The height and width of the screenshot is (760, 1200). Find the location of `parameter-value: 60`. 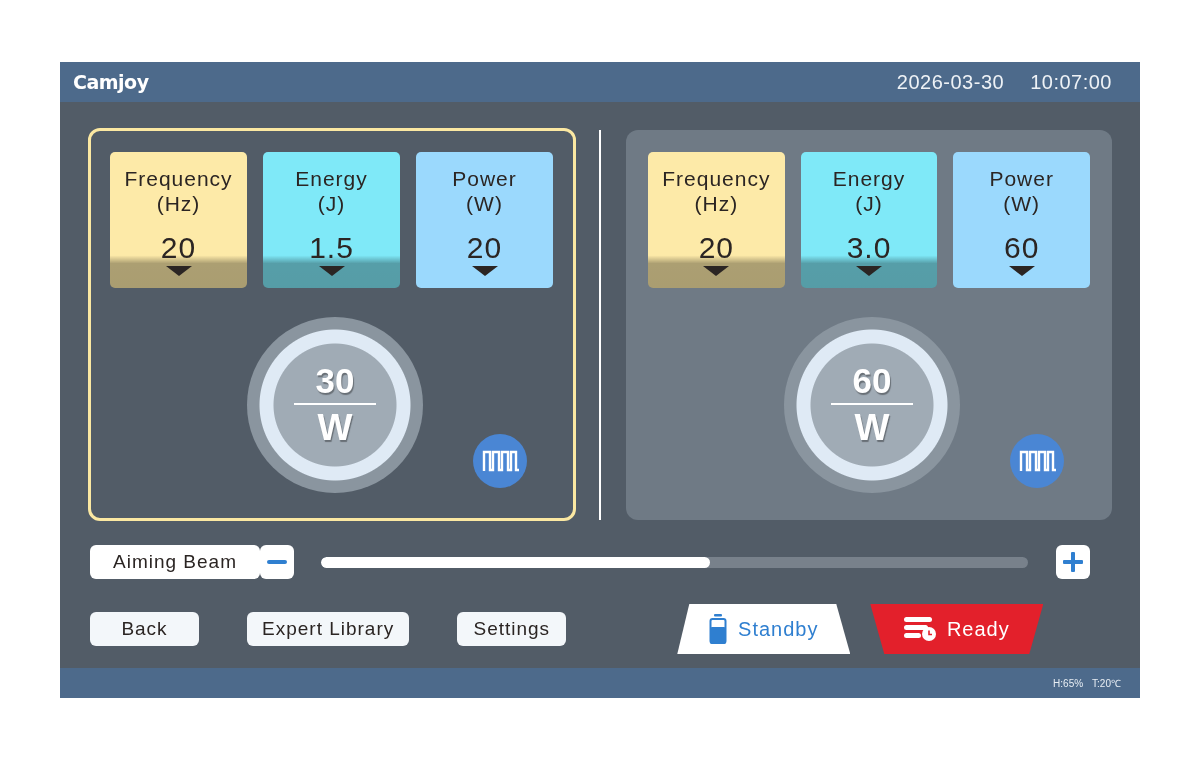

parameter-value: 60 is located at coordinates (1022, 247).